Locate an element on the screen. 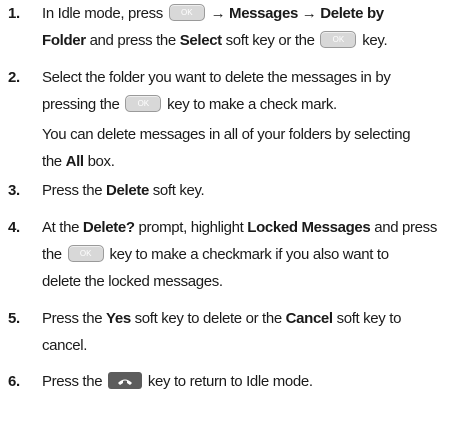 The height and width of the screenshot is (429, 473). step-text-part: and press the is located at coordinates (132, 40).